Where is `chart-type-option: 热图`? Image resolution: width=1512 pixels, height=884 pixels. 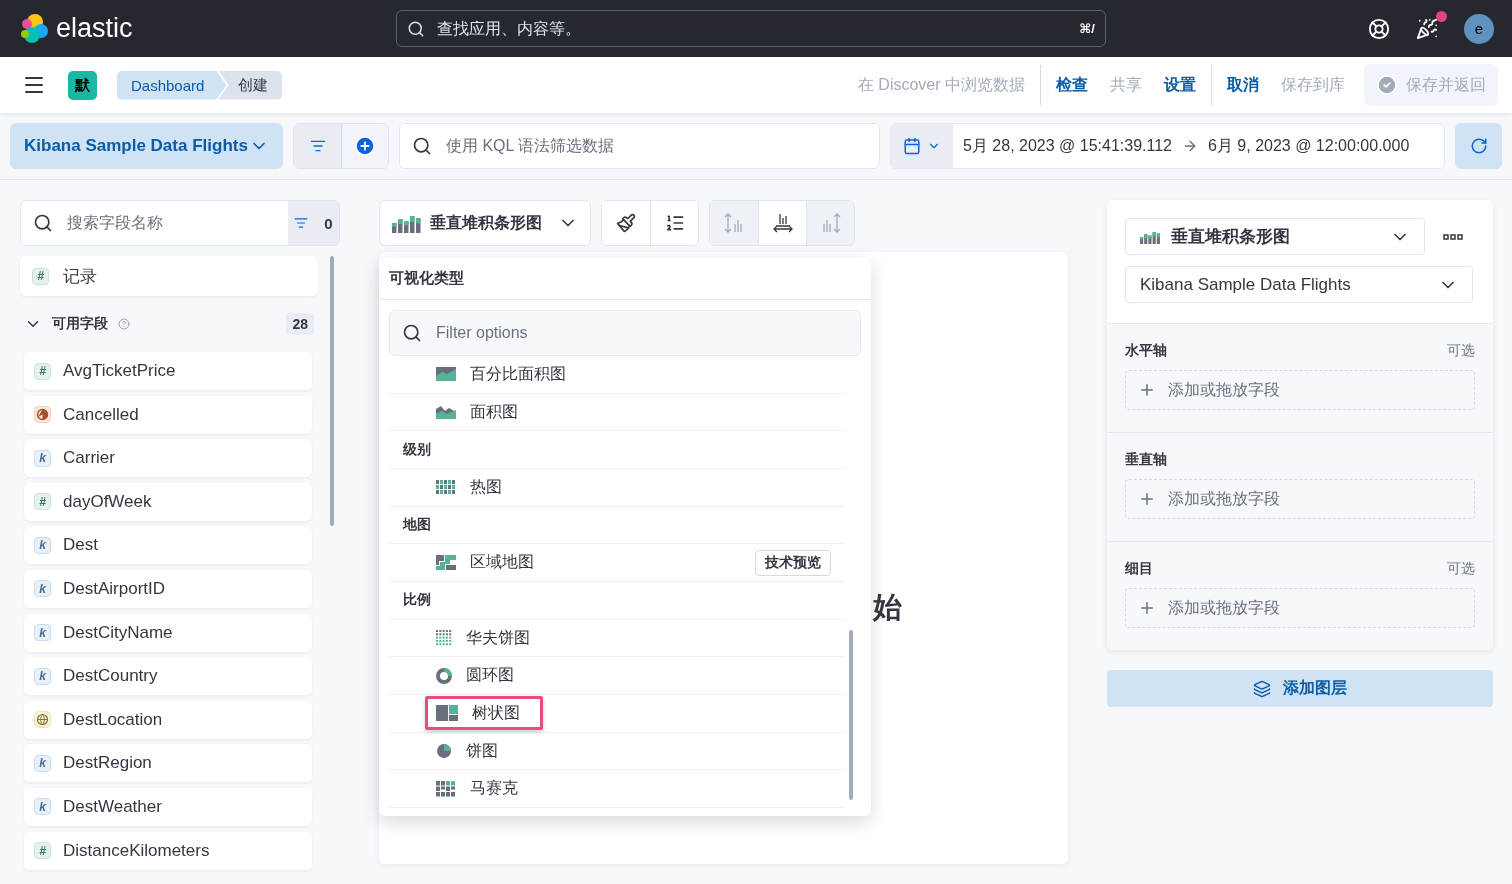
chart-type-option: 热图 is located at coordinates (475, 487).